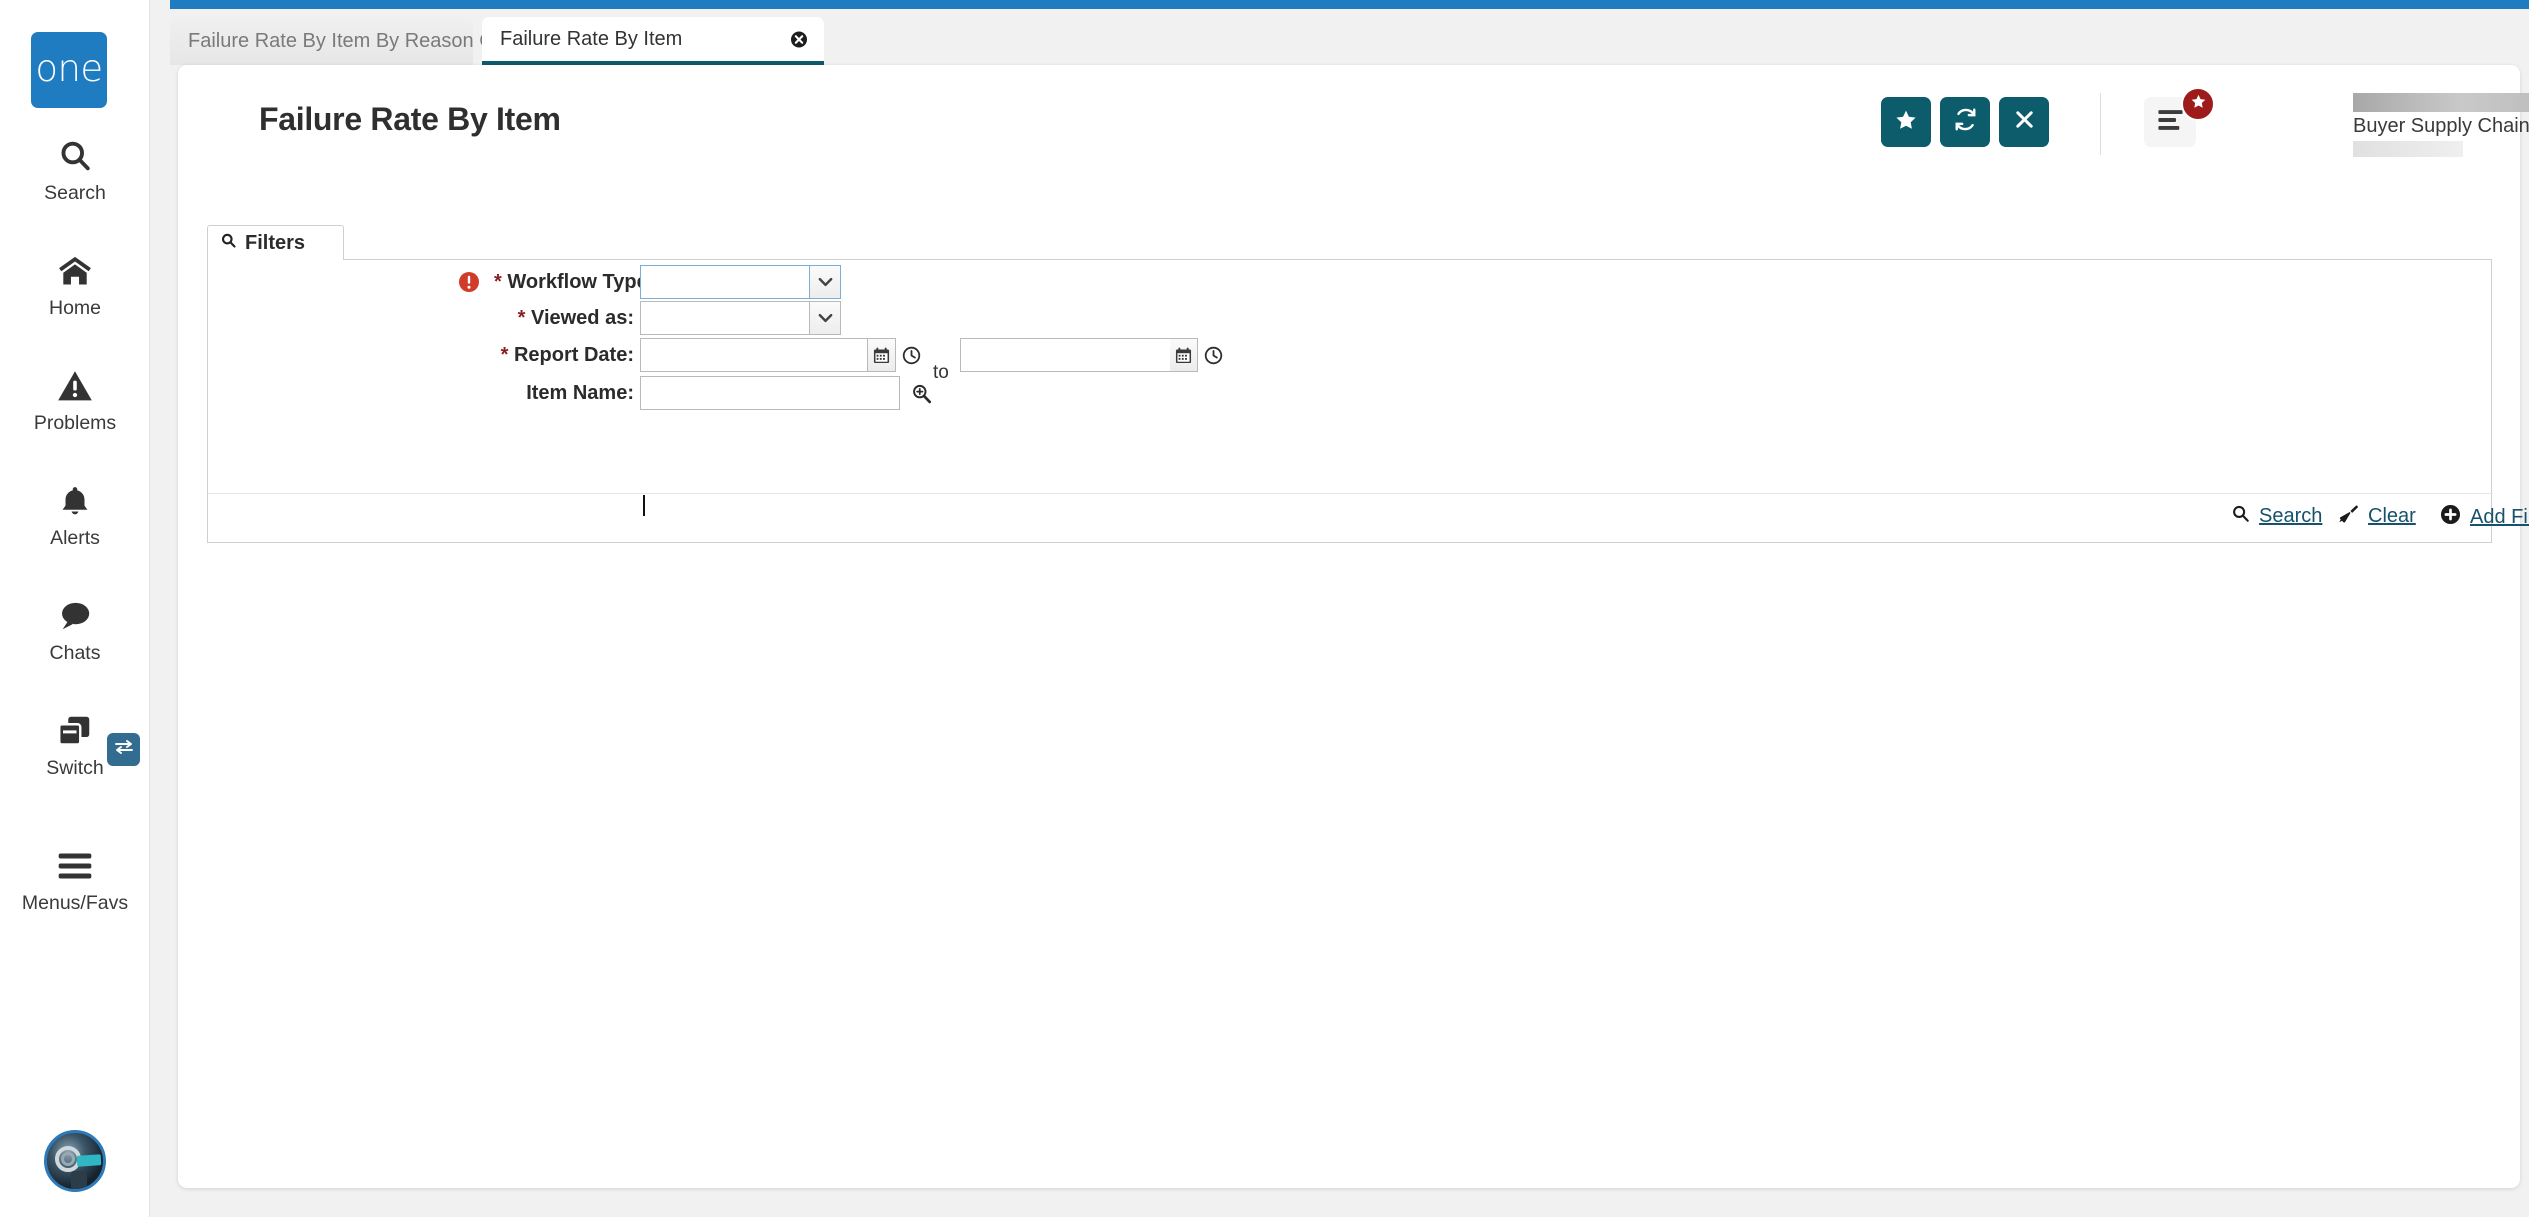  I want to click on tab-failure-rate-by-item: Failure Rate By Item, so click(653, 41).